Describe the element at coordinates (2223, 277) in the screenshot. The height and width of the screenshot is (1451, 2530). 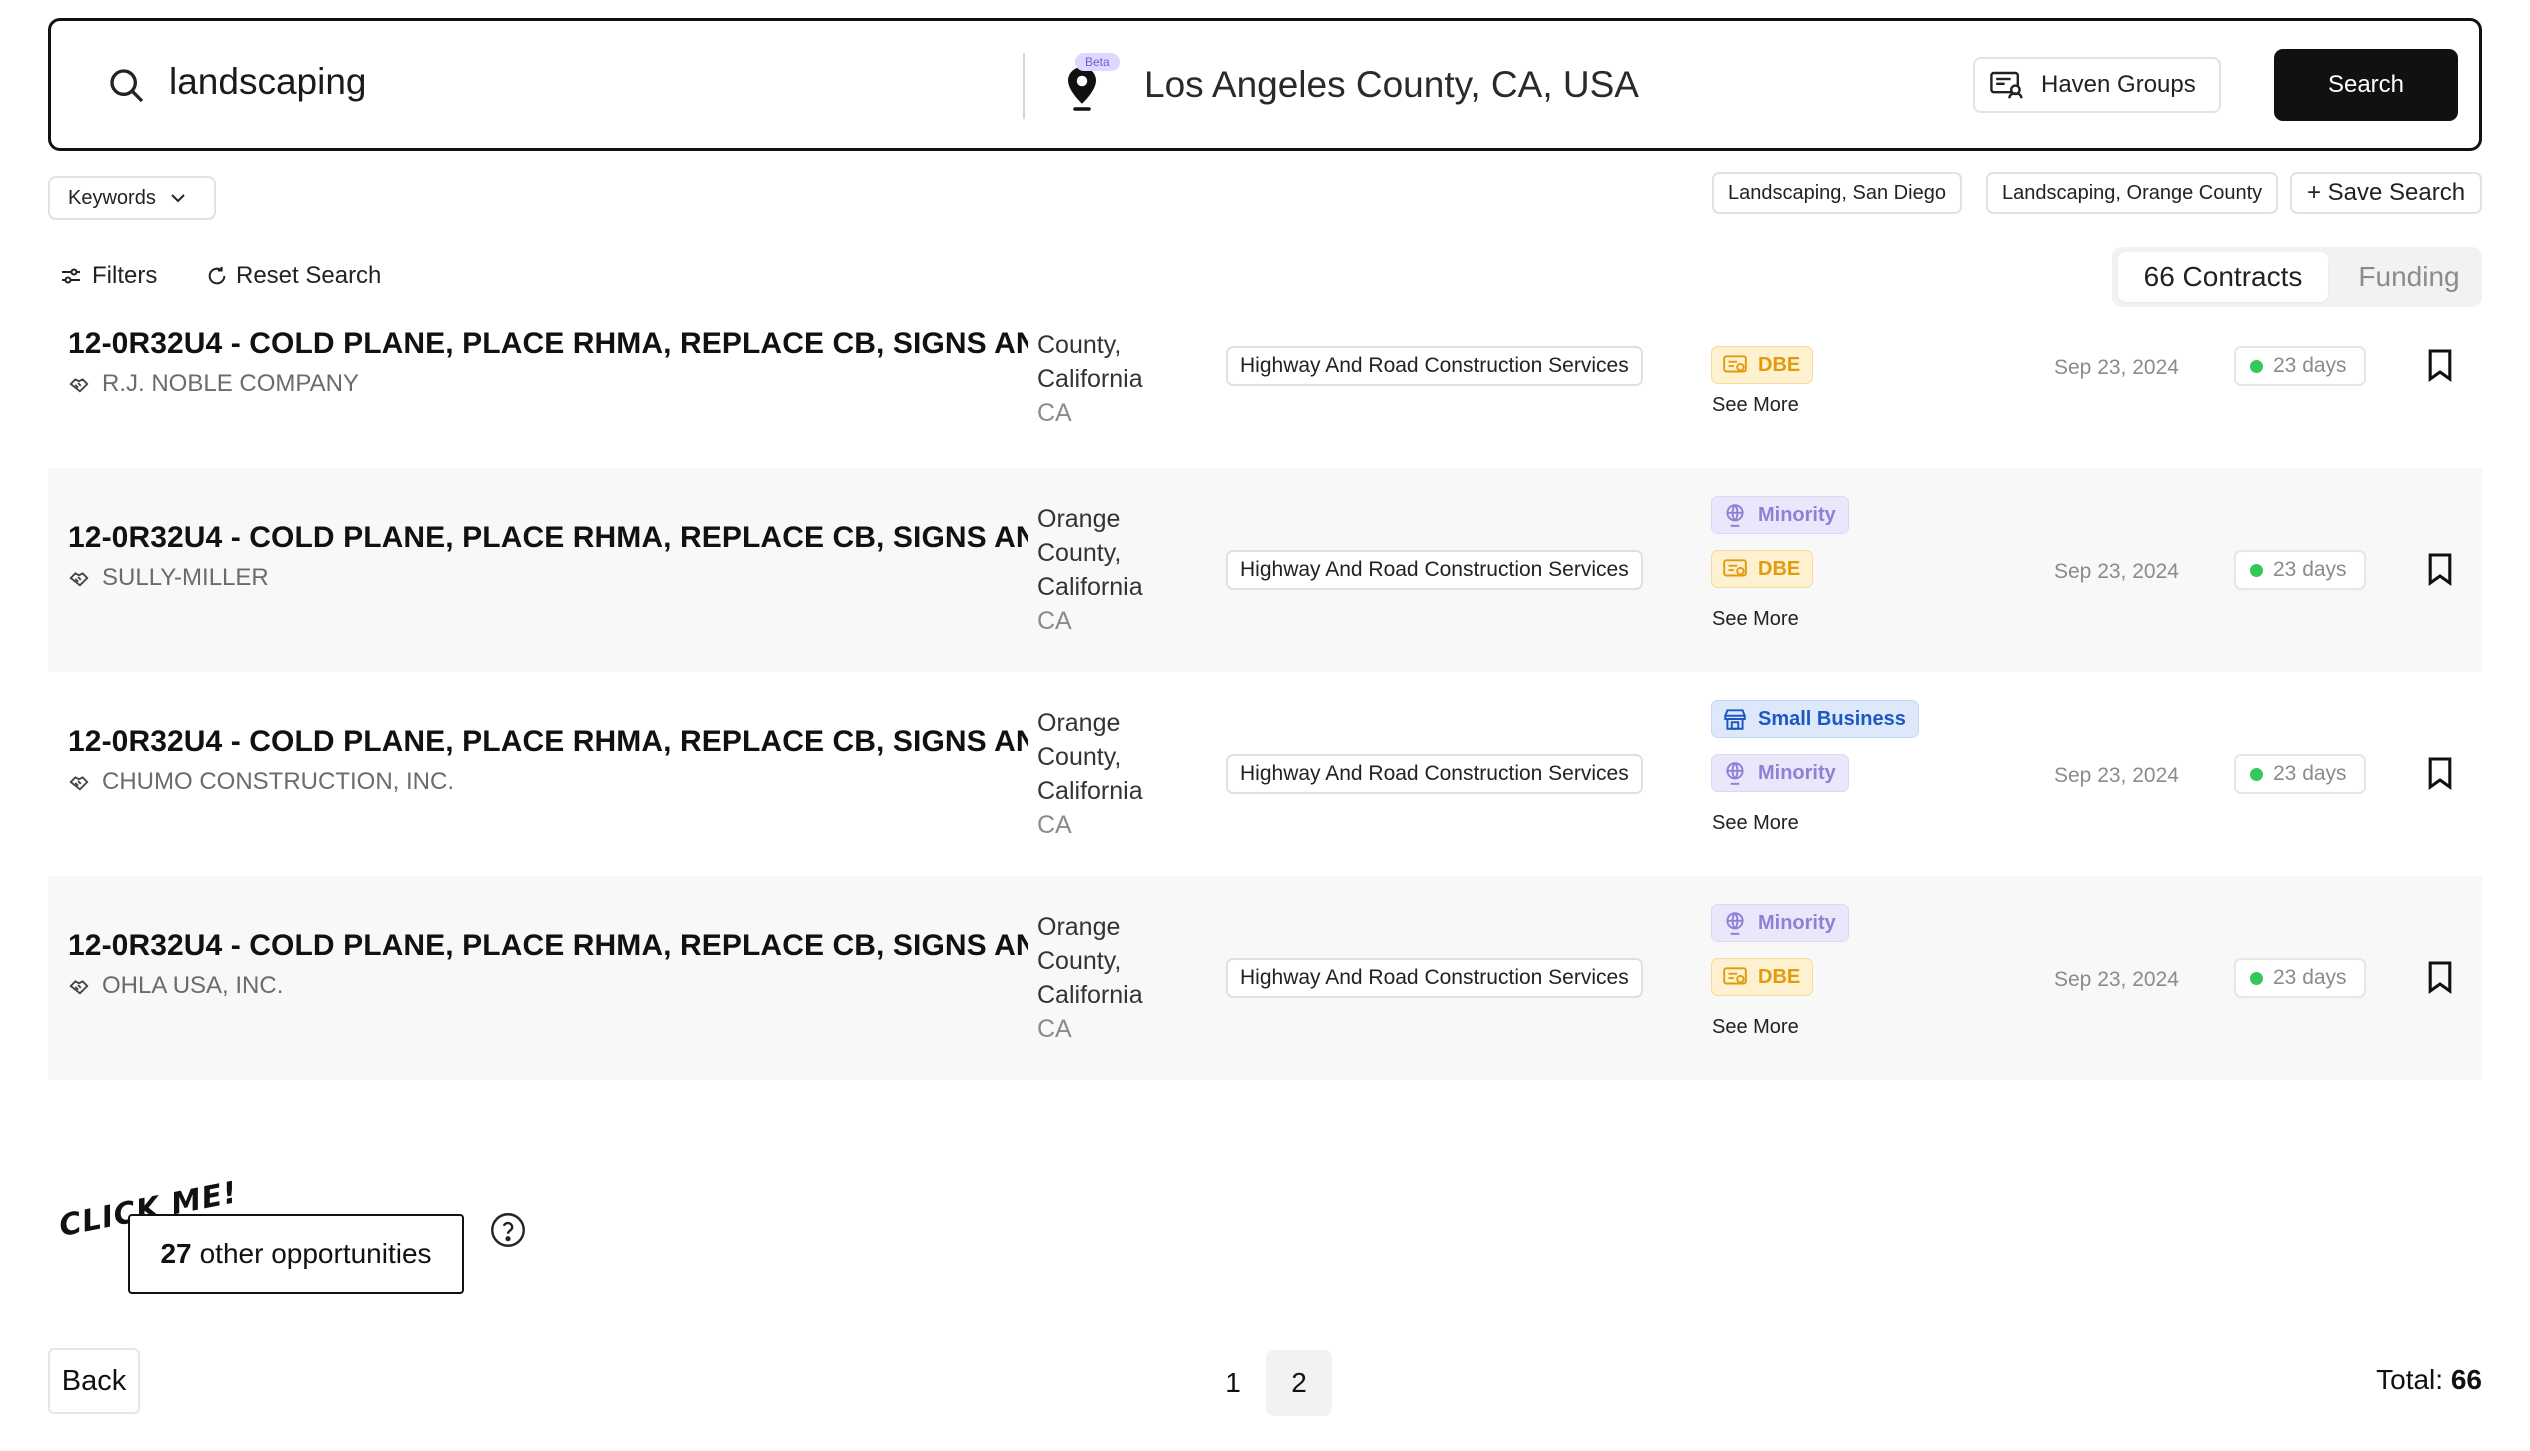
I see `tab-contracts: 66 Contracts` at that location.